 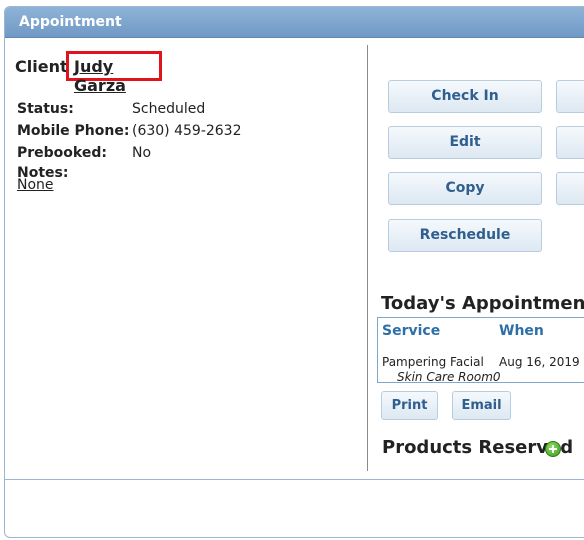 I want to click on status-label: Status:, so click(x=45, y=109).